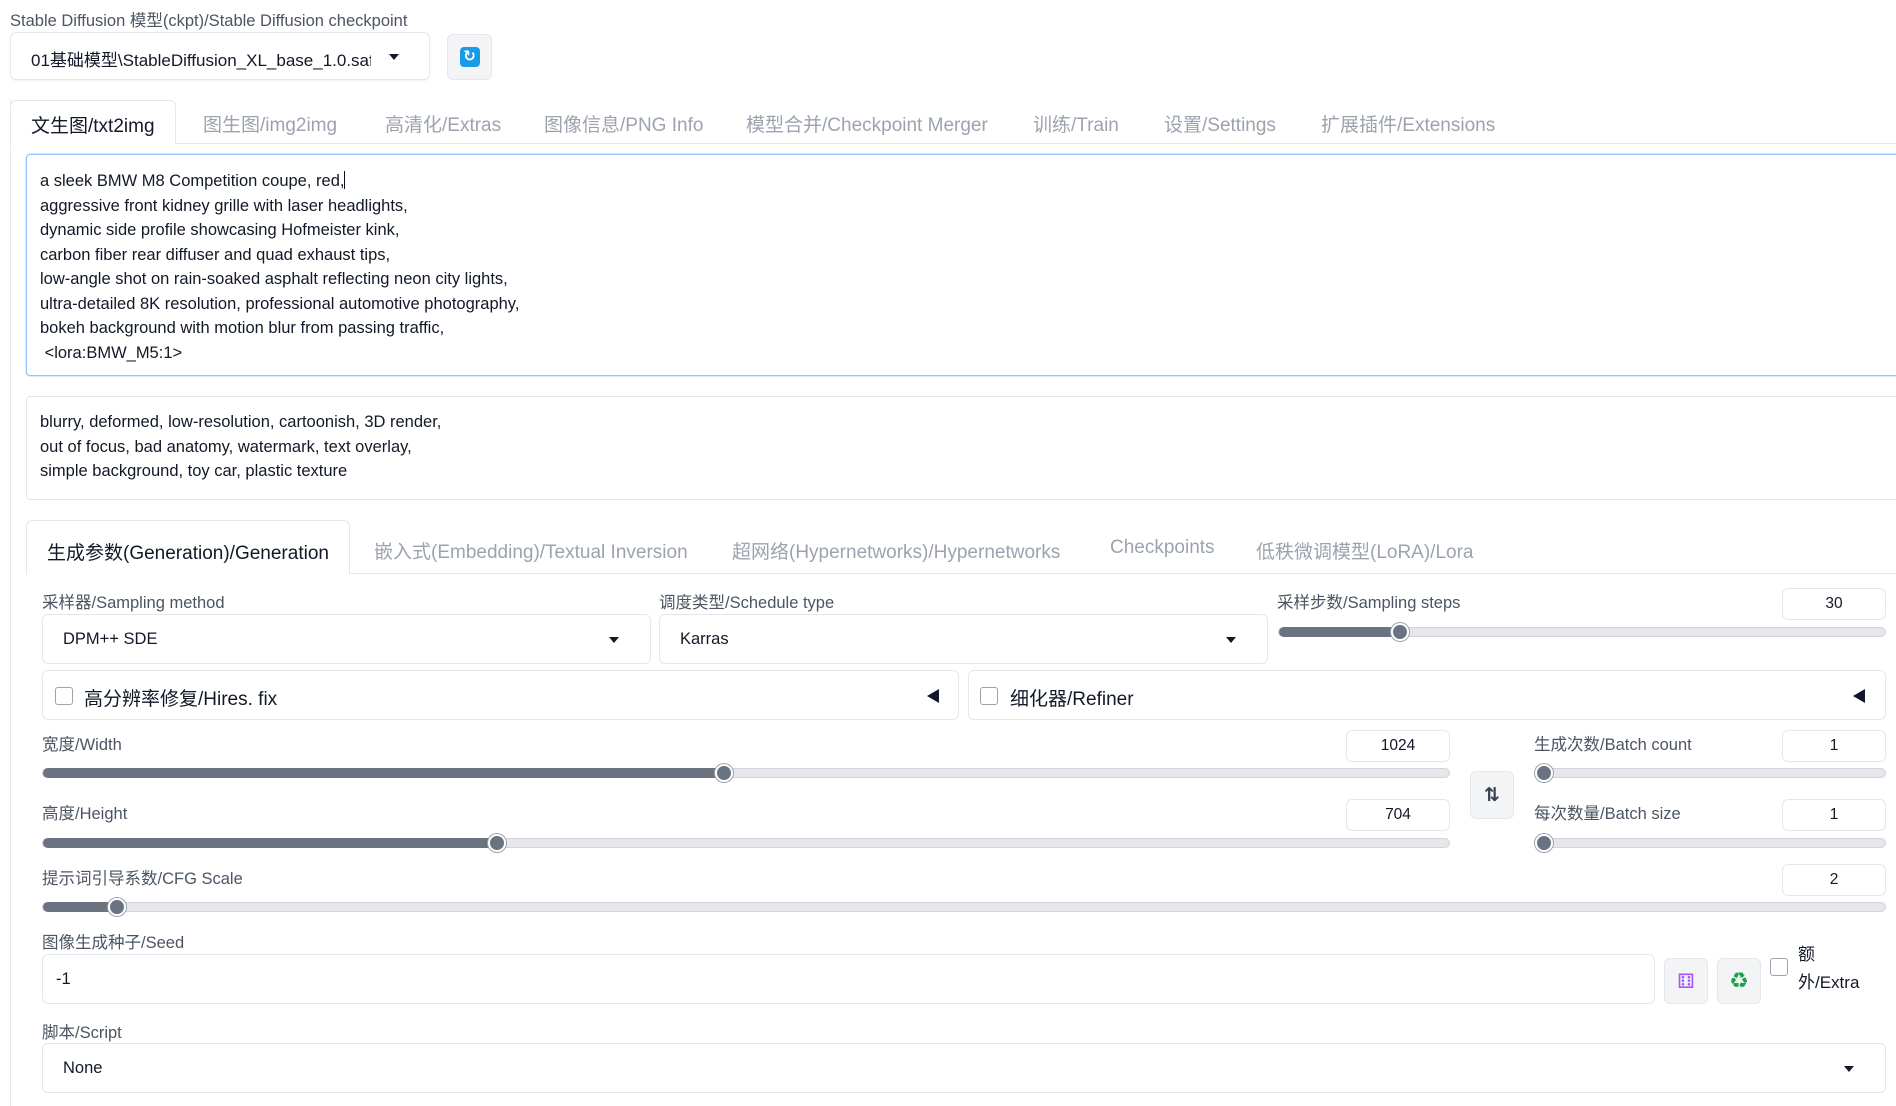  I want to click on refiner-label: 细化器/Refiner, so click(1072, 699).